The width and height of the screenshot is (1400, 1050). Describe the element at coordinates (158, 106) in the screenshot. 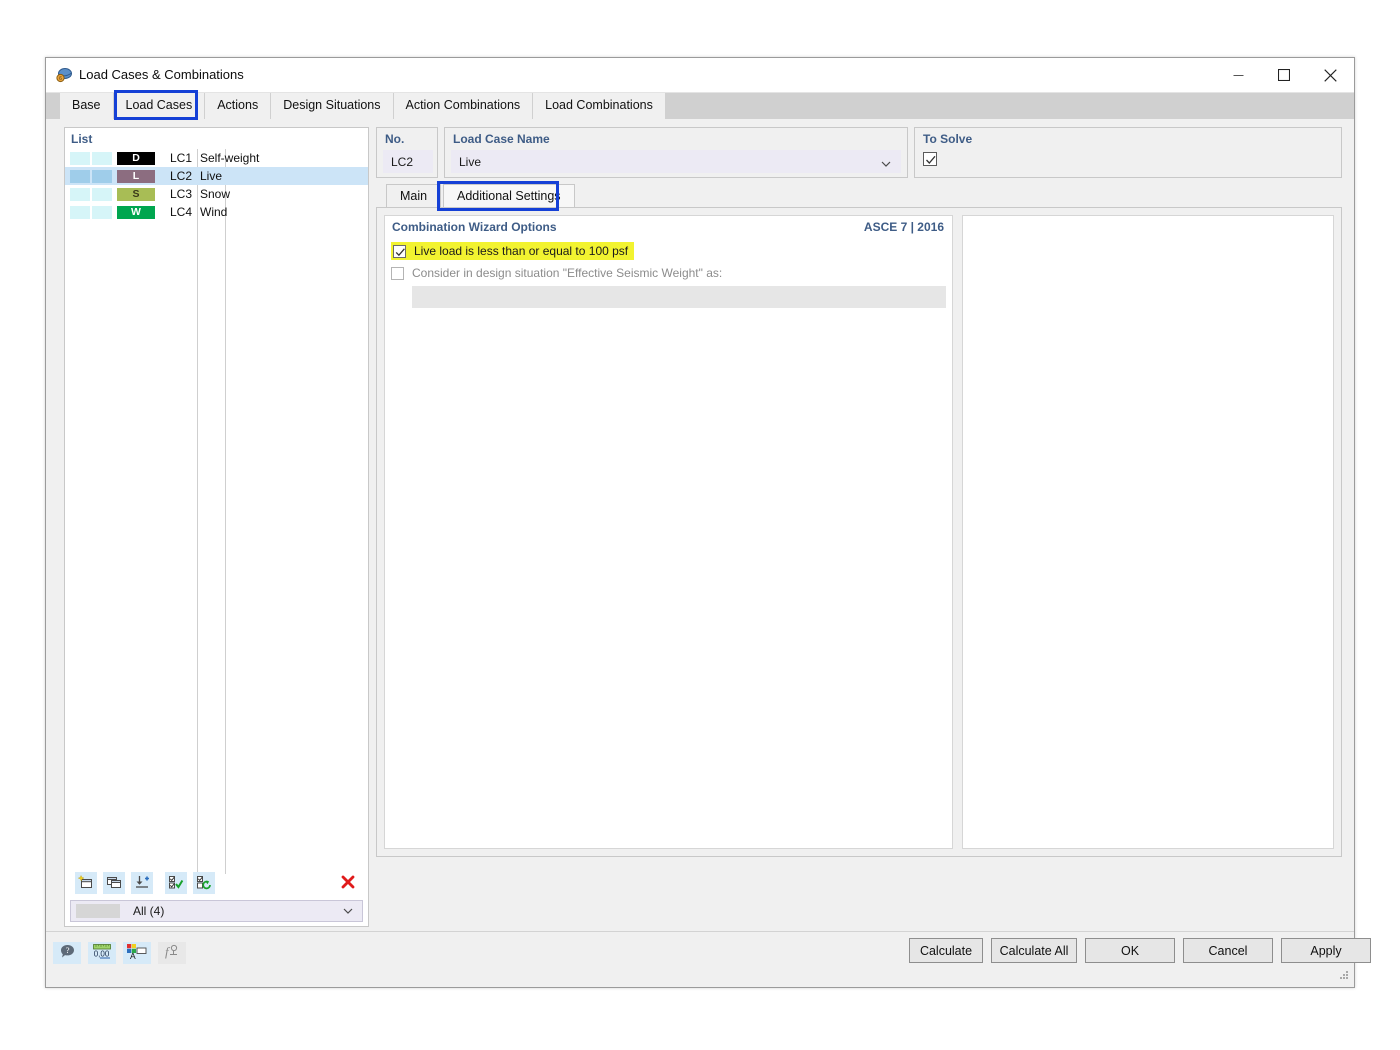

I see `tab-load-cases: Load Cases` at that location.